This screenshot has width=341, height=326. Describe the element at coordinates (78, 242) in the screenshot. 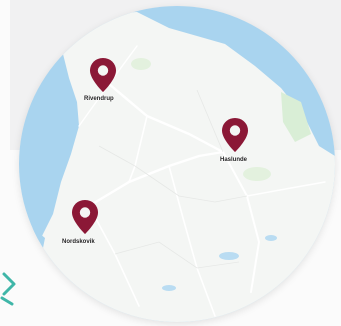

I see `marker-label-nordskovik: Nordskovik` at that location.